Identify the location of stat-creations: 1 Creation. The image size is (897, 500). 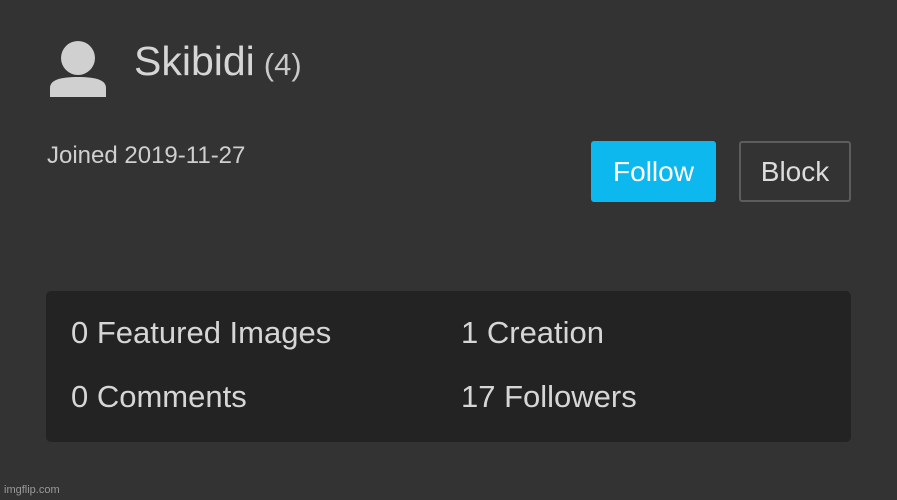
(532, 333).